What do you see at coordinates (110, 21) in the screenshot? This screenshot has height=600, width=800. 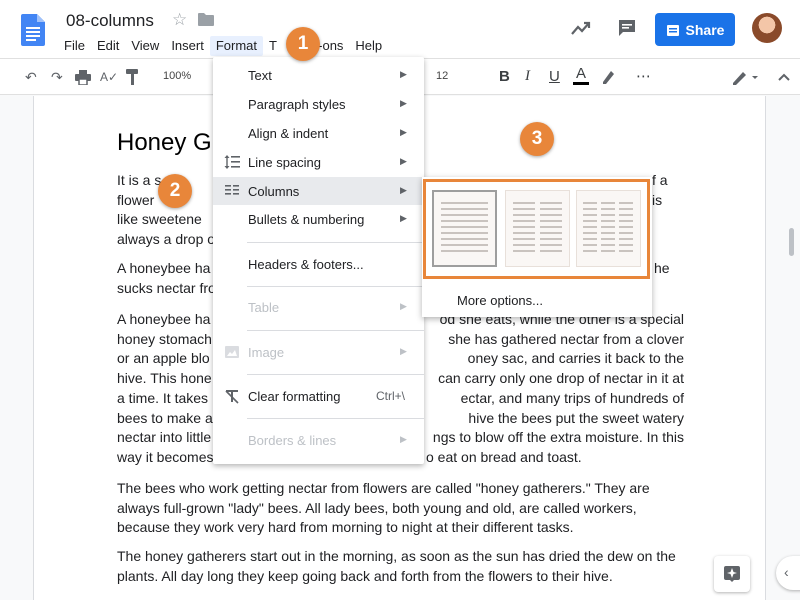 I see `document-title: 08-columns` at bounding box center [110, 21].